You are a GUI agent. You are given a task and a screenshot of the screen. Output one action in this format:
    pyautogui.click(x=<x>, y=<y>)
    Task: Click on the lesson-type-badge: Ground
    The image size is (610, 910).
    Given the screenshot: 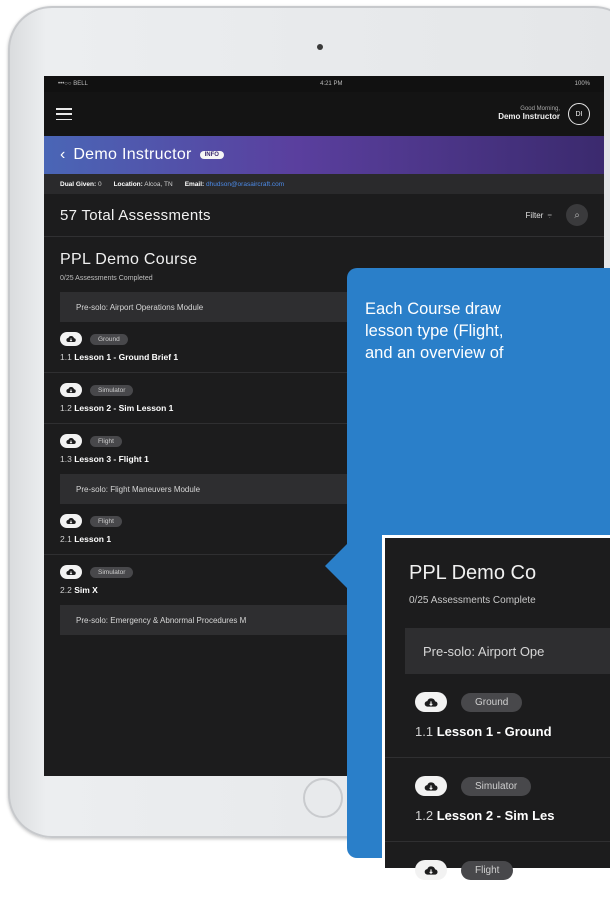 What is the action you would take?
    pyautogui.click(x=109, y=339)
    